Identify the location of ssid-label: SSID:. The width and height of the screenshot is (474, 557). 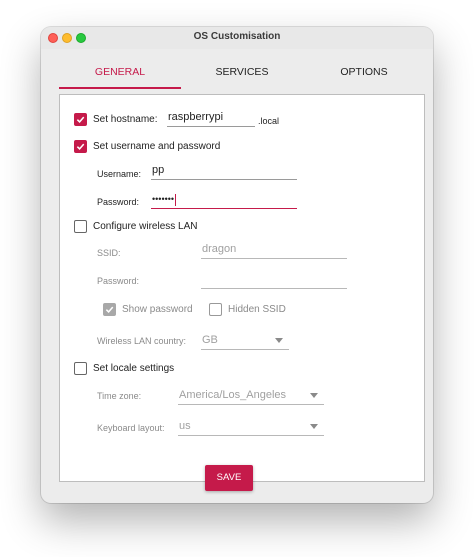
(109, 253).